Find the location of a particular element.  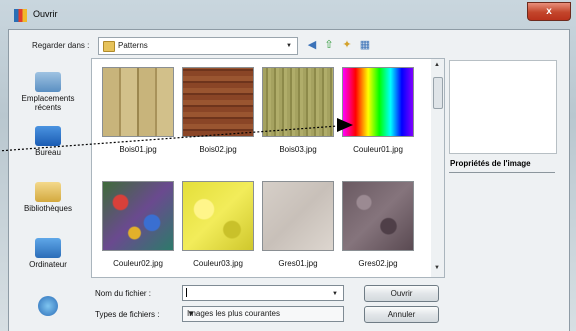

text-caret is located at coordinates (186, 292).